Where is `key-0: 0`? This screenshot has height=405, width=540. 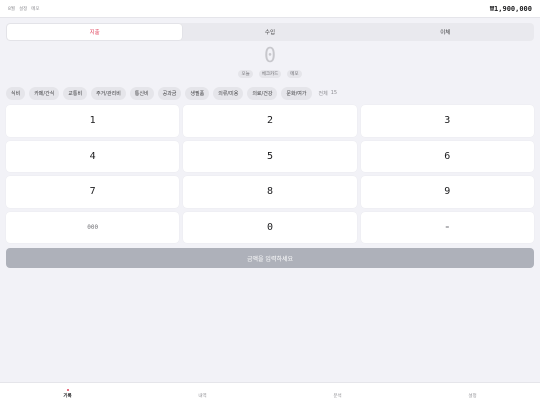
key-0: 0 is located at coordinates (270, 227).